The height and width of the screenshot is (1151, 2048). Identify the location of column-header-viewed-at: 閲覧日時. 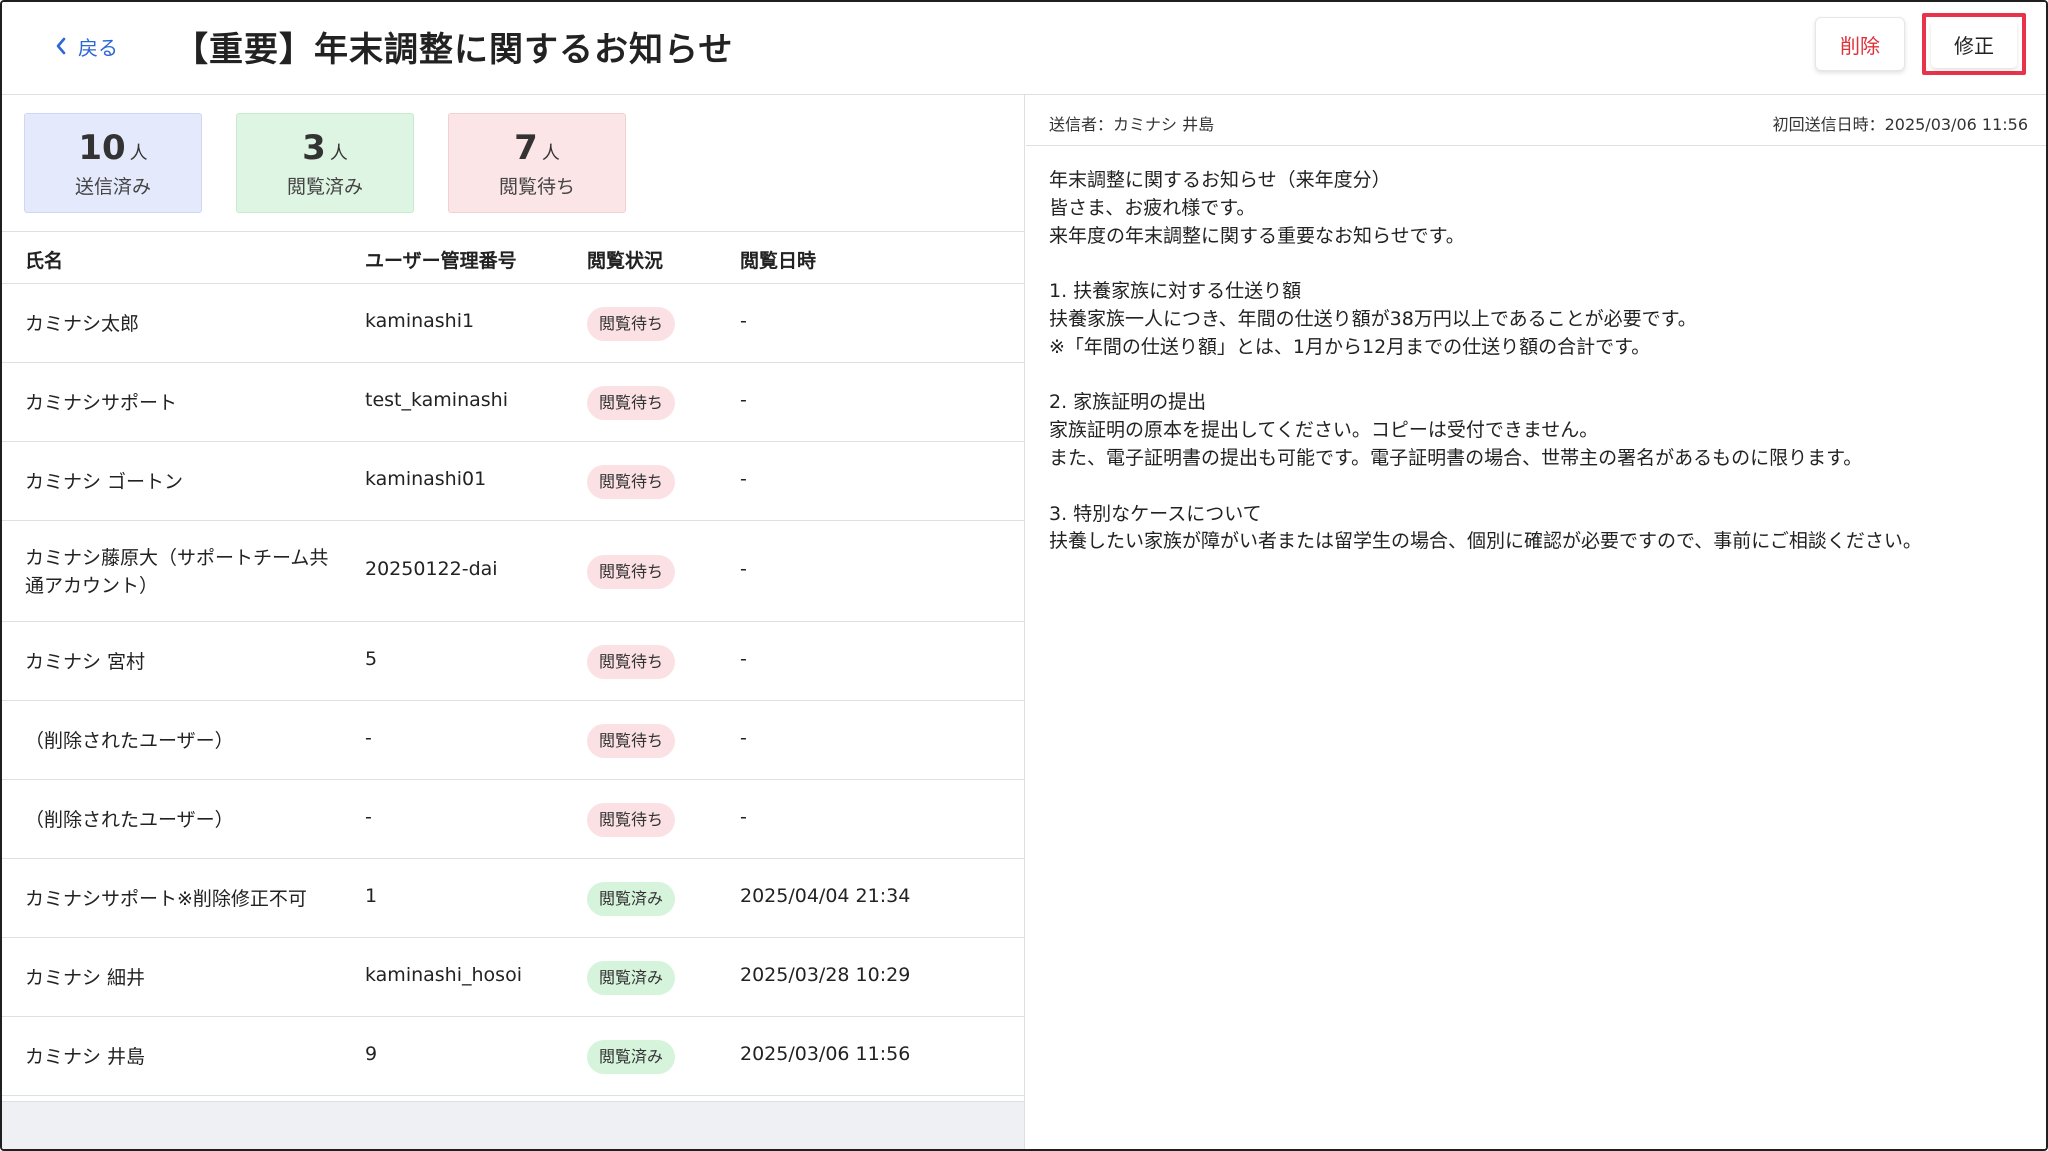
(778, 261).